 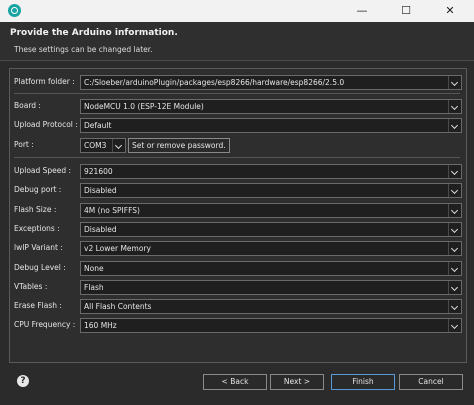 What do you see at coordinates (94, 33) in the screenshot?
I see `wizard-title: Provide the Arduino information.` at bounding box center [94, 33].